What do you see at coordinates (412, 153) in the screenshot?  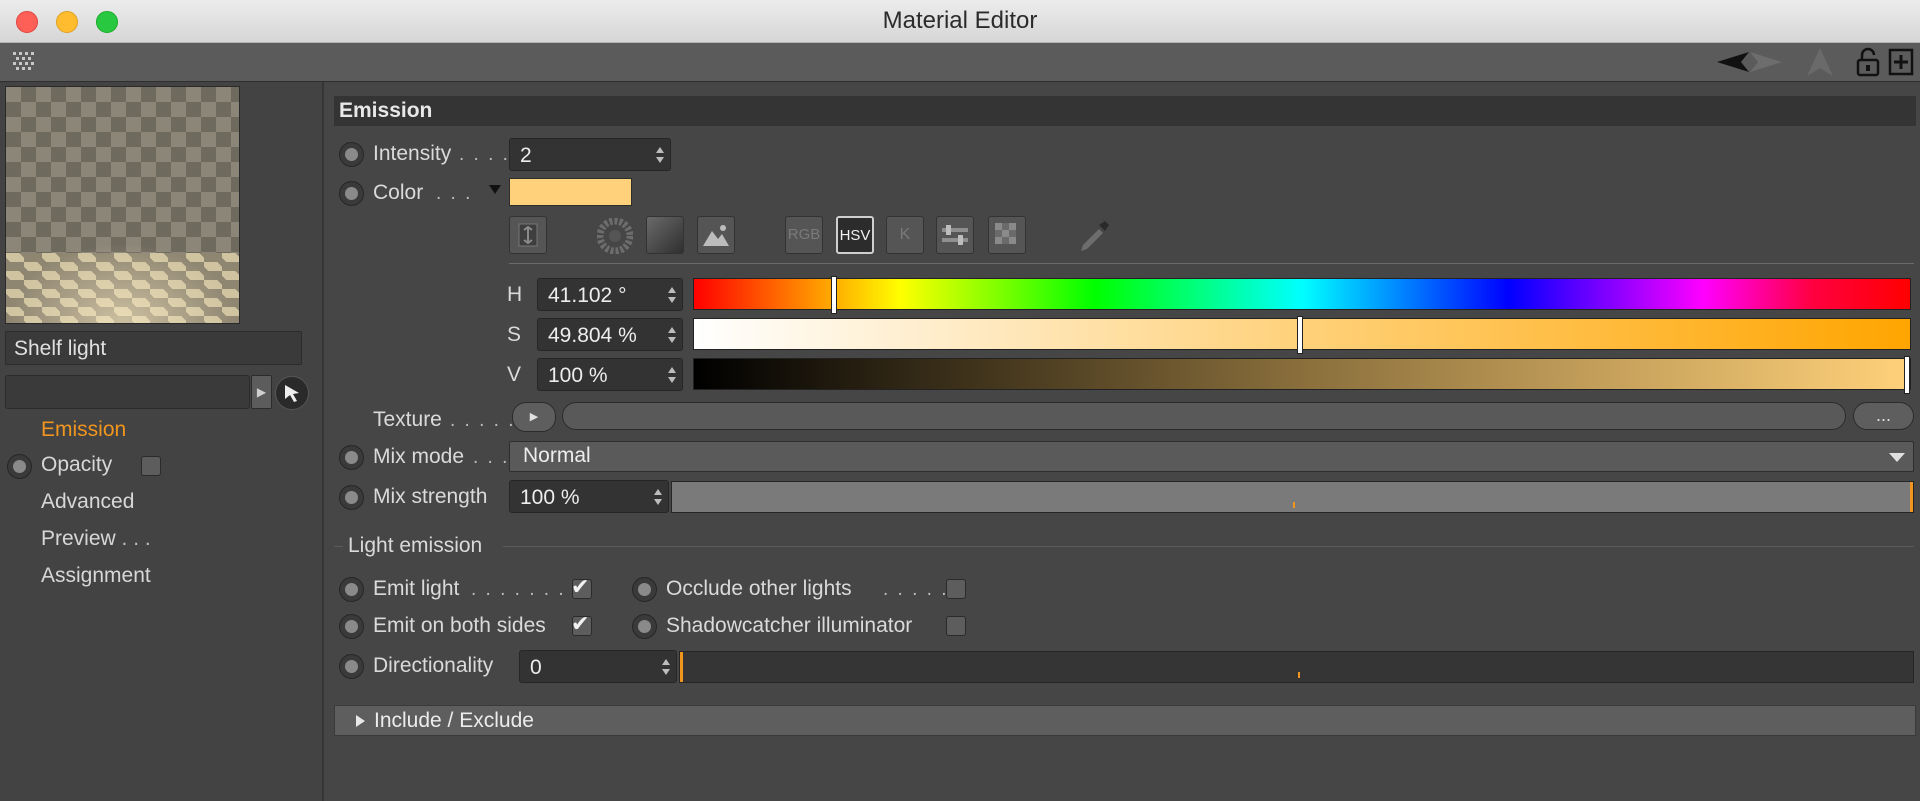 I see `intensity-label: Intensity` at bounding box center [412, 153].